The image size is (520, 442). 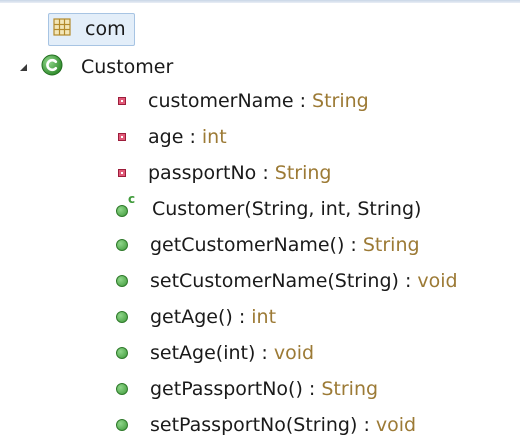 I want to click on member-label: Customer(String, int, String), so click(x=286, y=209).